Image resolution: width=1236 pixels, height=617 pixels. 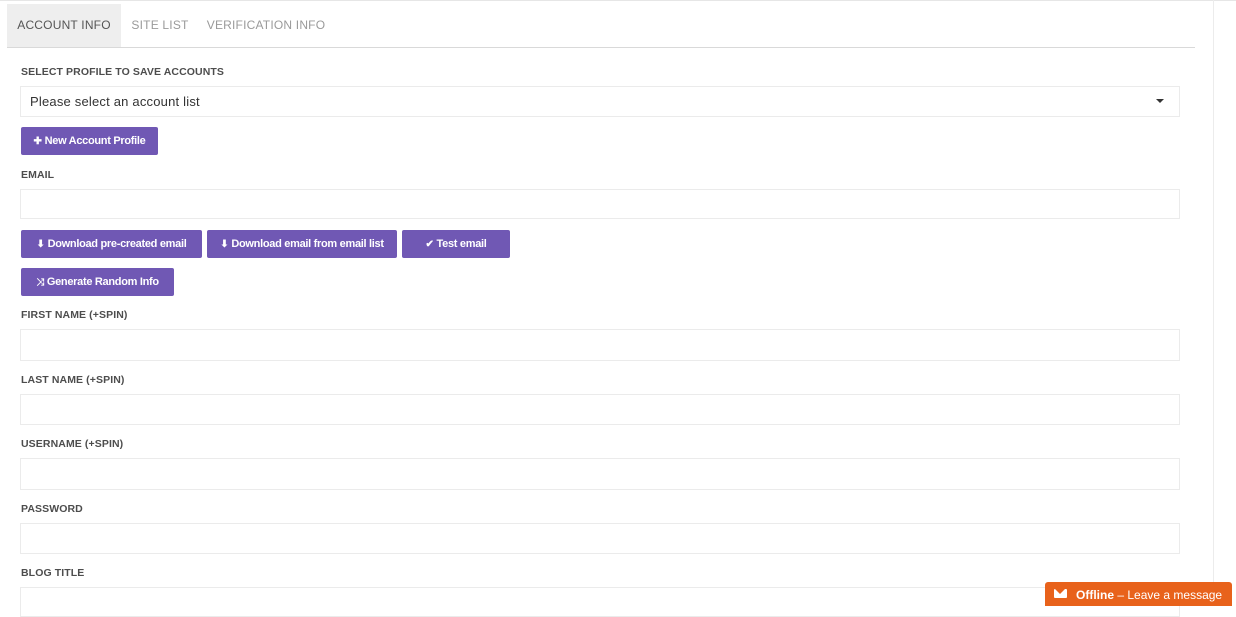 What do you see at coordinates (600, 538) in the screenshot?
I see `password-field` at bounding box center [600, 538].